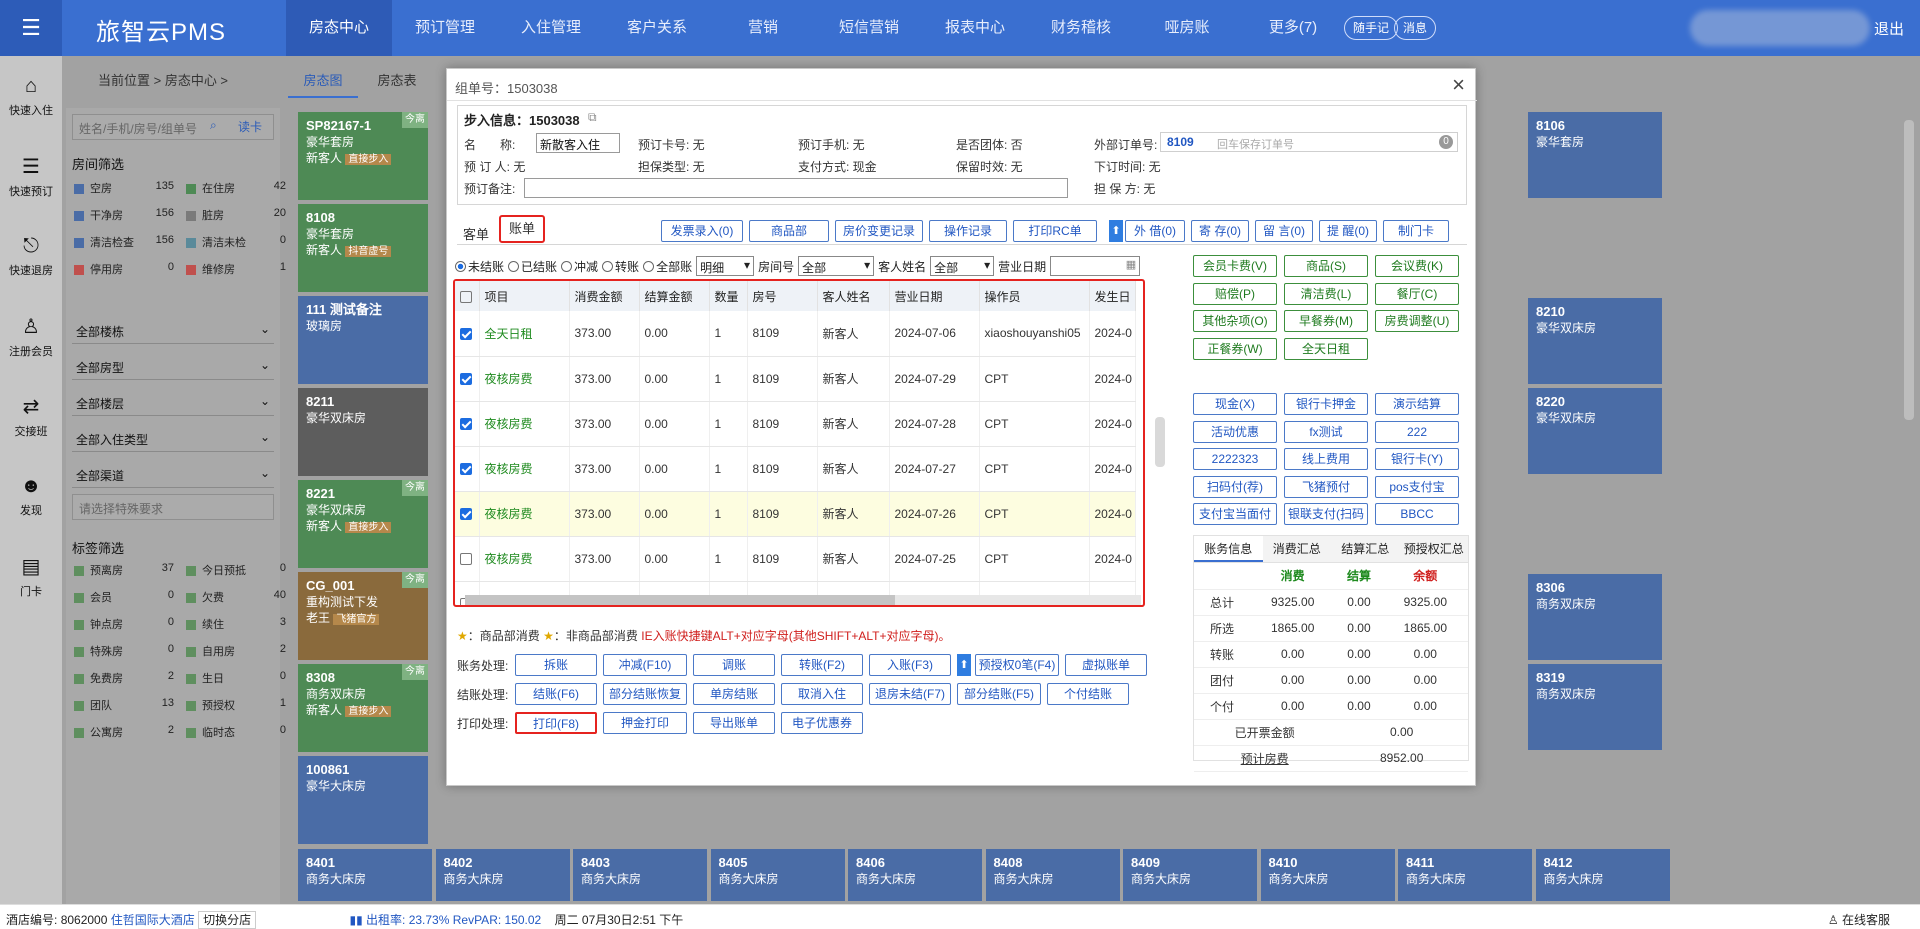 The width and height of the screenshot is (1920, 929). I want to click on toolbar-button: 外 借(0), so click(1155, 231).